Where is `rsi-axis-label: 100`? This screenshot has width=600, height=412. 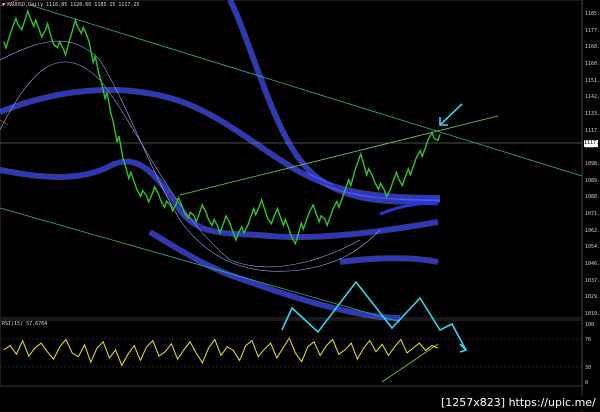 rsi-axis-label: 100 is located at coordinates (590, 325).